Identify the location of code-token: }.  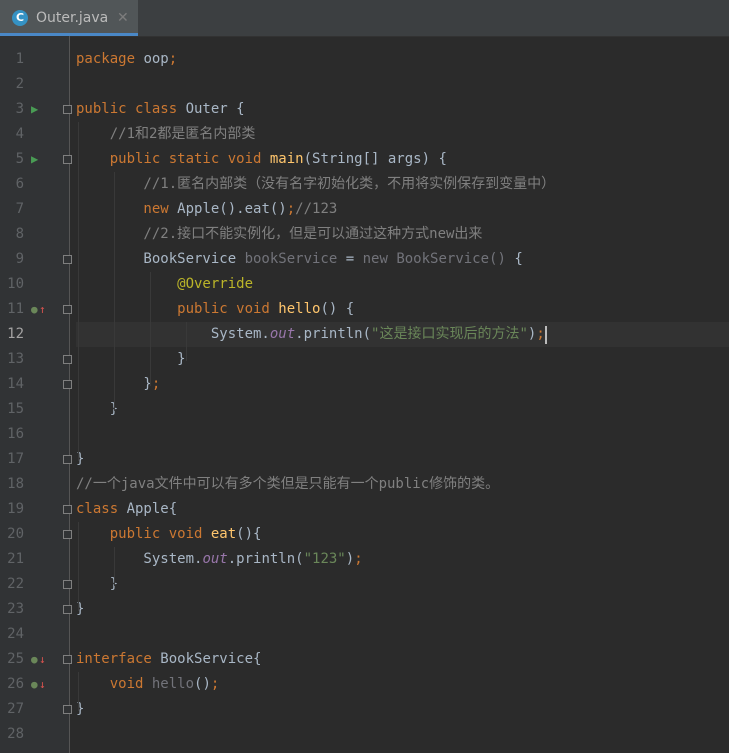
(131, 359).